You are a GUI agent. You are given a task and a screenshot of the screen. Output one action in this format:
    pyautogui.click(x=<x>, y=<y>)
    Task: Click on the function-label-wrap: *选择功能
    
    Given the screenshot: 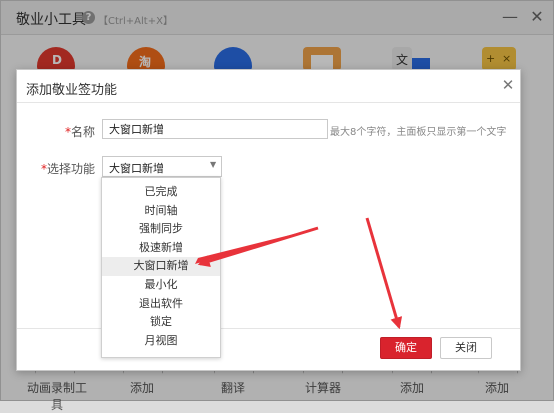 What is the action you would take?
    pyautogui.click(x=60, y=168)
    